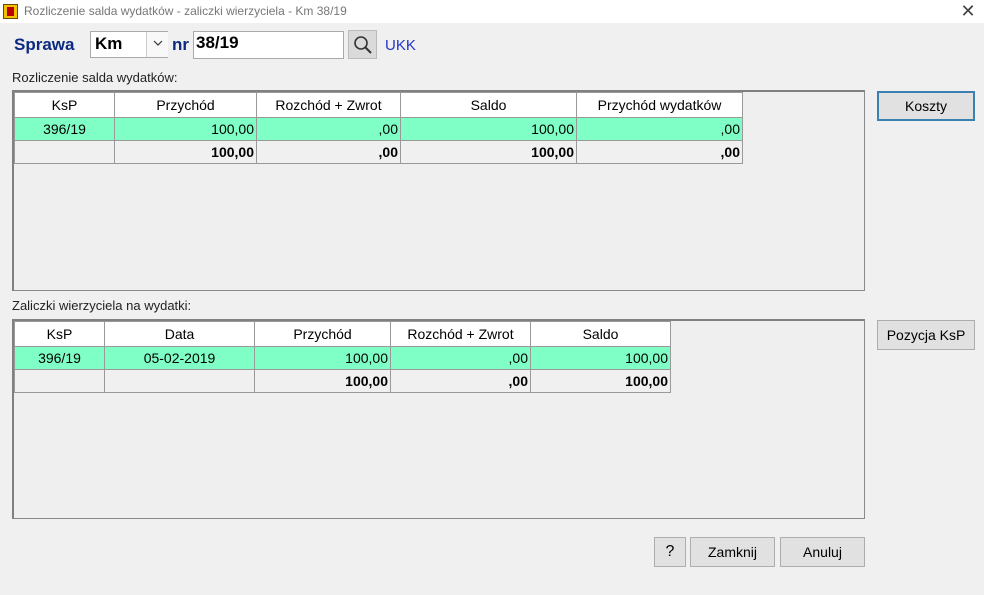 This screenshot has width=984, height=595. What do you see at coordinates (926, 106) in the screenshot?
I see `koszty-button: Koszty` at bounding box center [926, 106].